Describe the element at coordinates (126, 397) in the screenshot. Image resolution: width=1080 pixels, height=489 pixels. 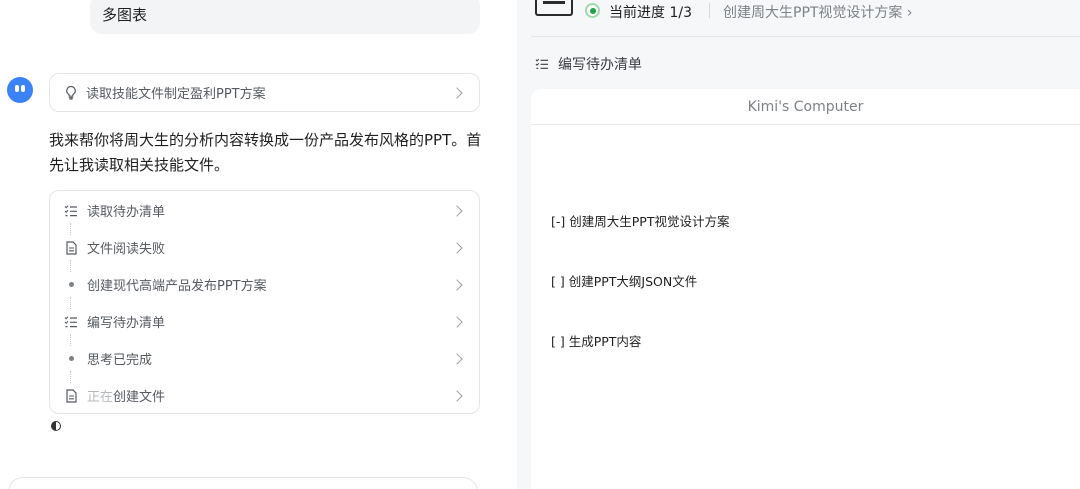
I see `step-label: 正在创建文件` at that location.